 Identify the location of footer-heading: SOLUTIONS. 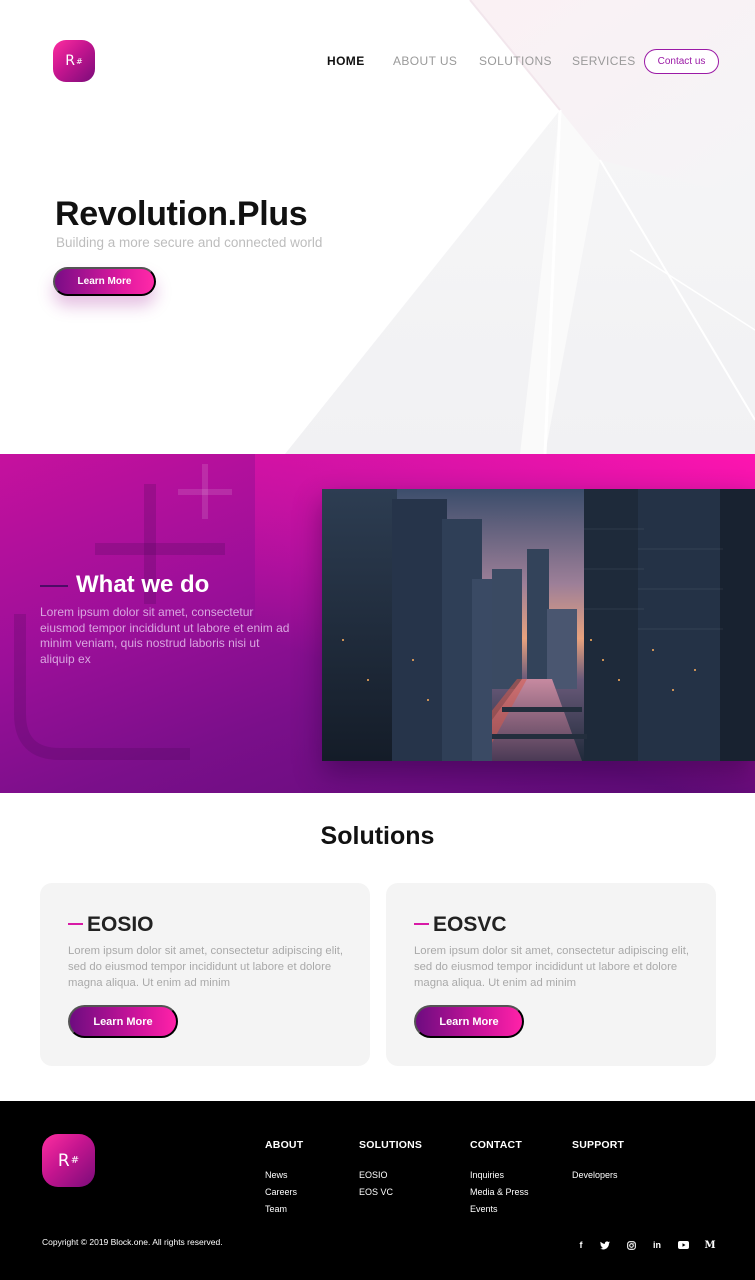
(391, 1145).